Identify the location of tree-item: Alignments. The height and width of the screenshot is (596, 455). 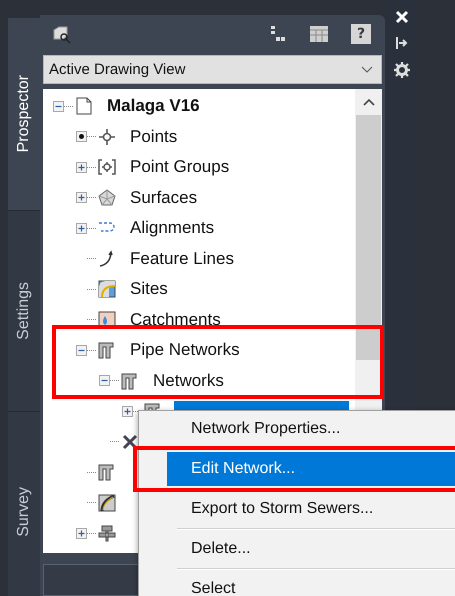
(172, 228).